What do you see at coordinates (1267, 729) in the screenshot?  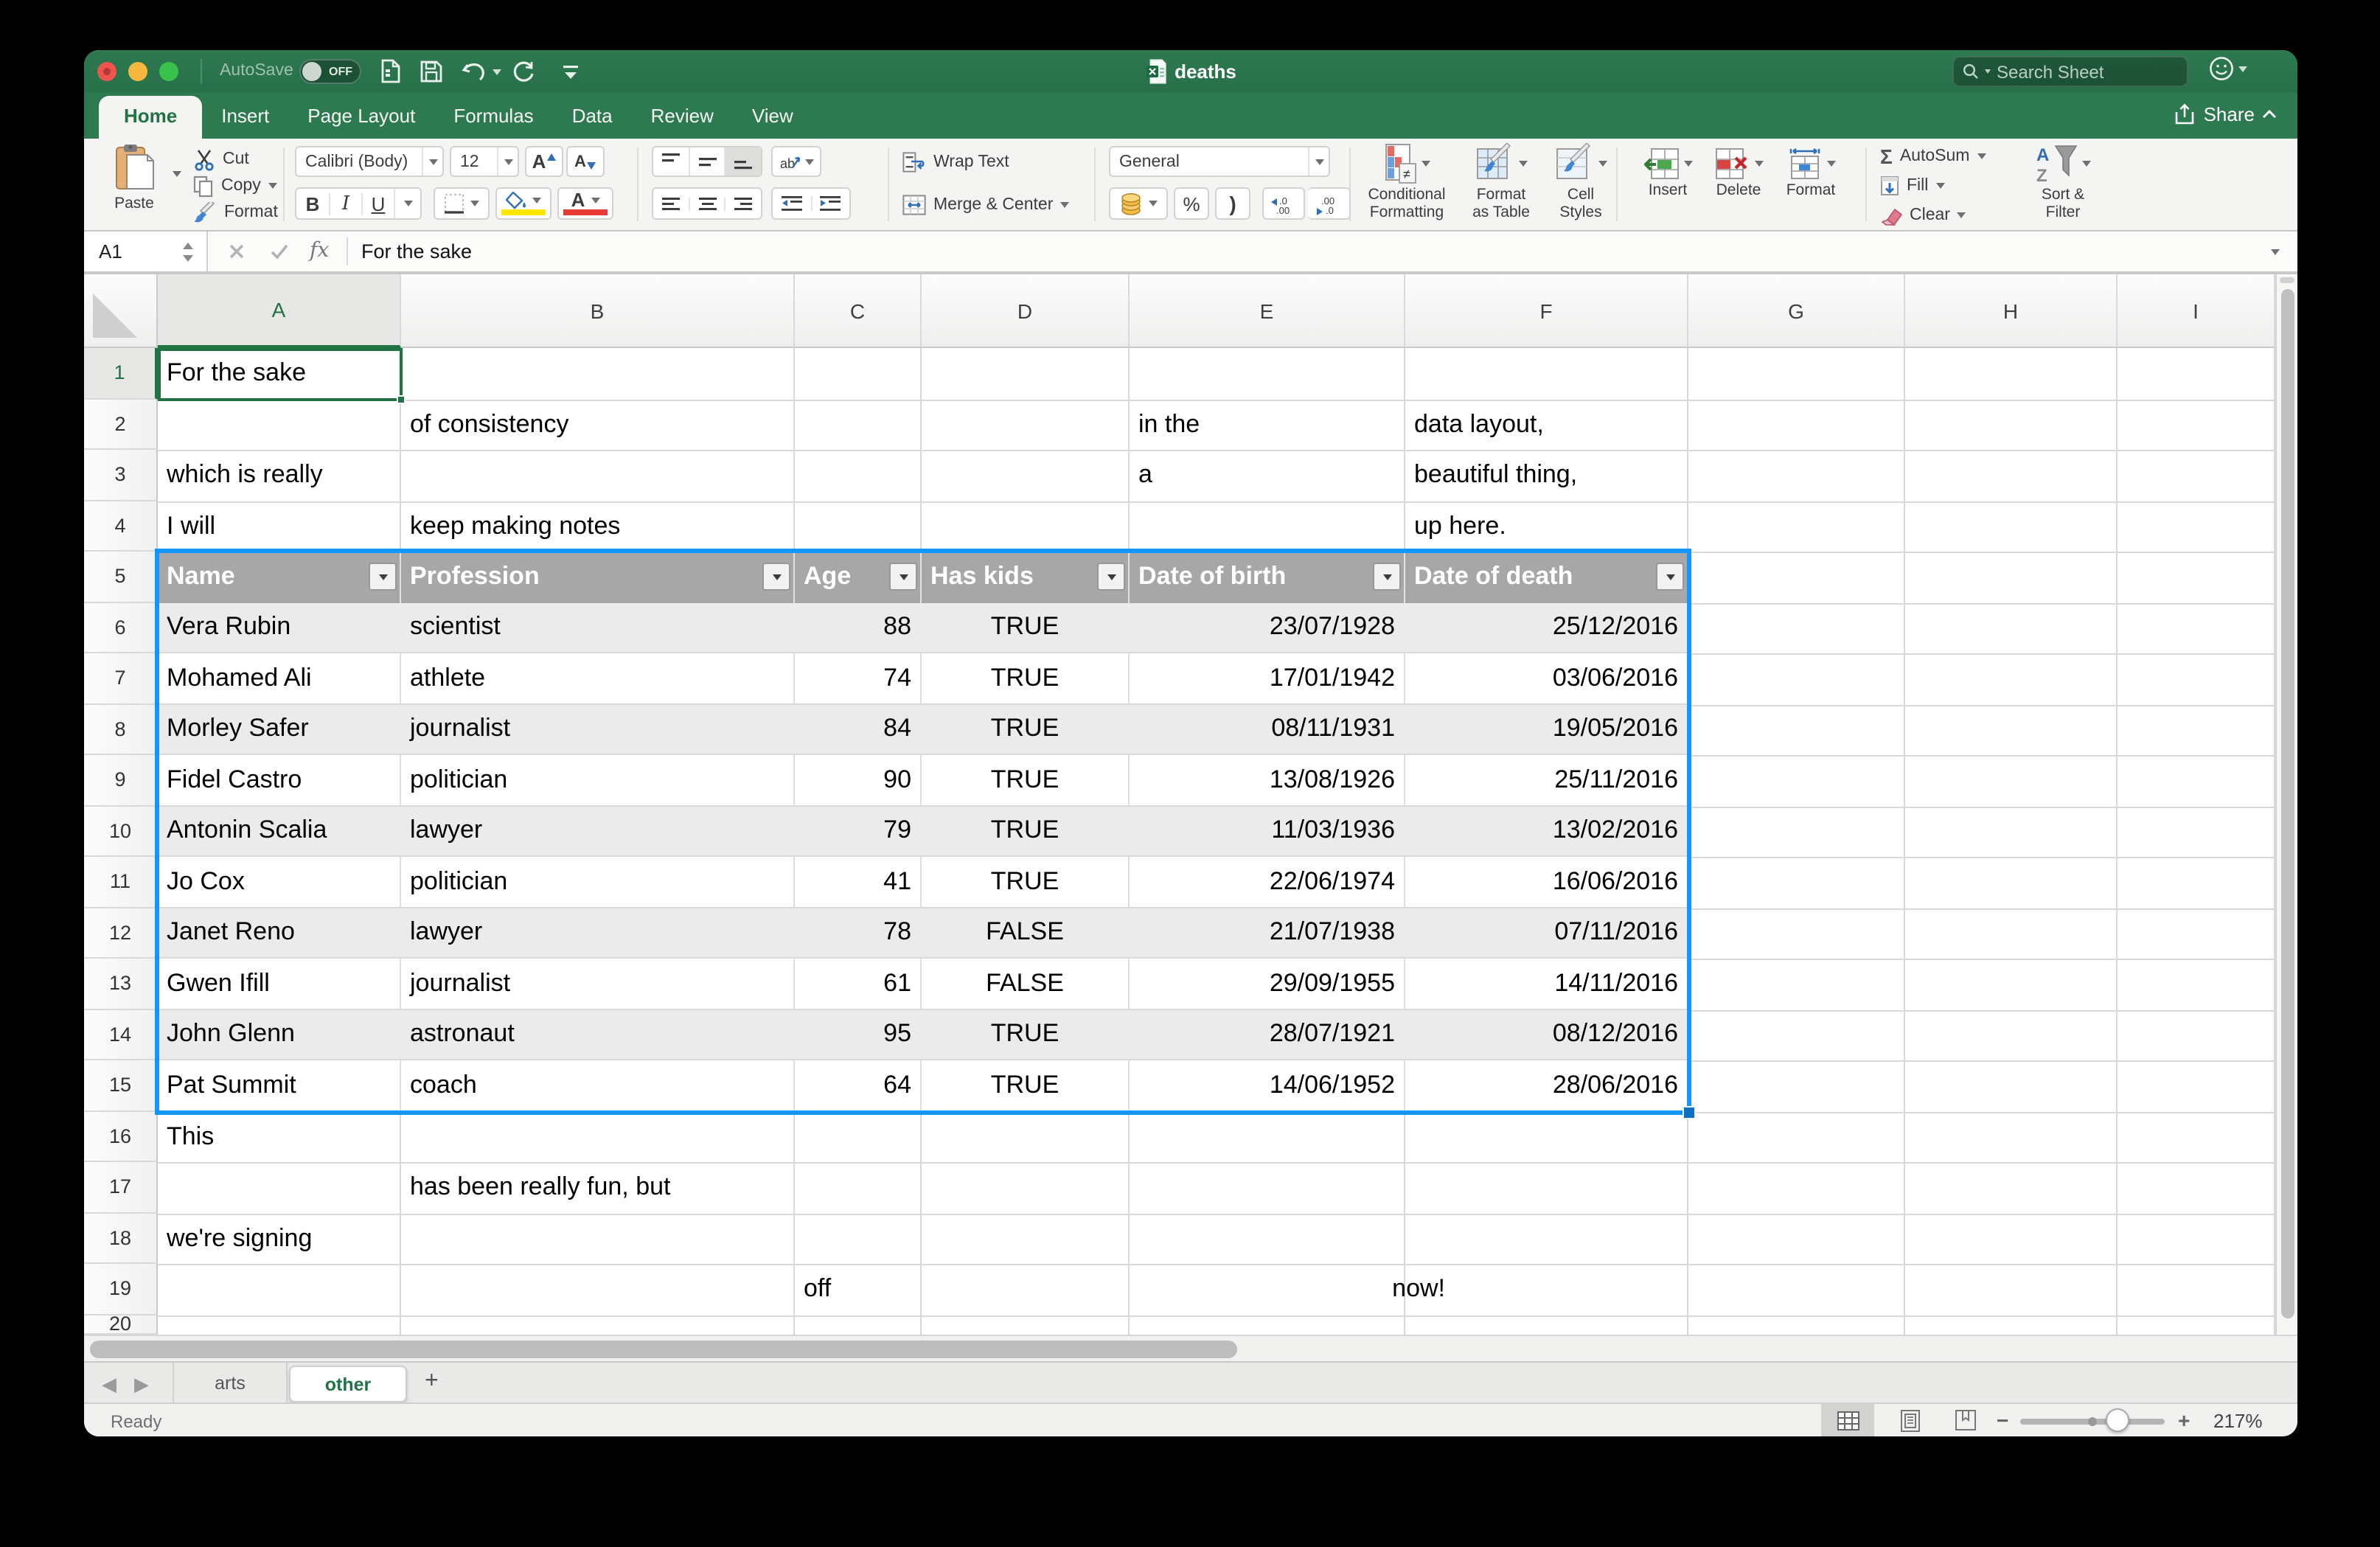 I see `table-cell: 08/11/1931` at bounding box center [1267, 729].